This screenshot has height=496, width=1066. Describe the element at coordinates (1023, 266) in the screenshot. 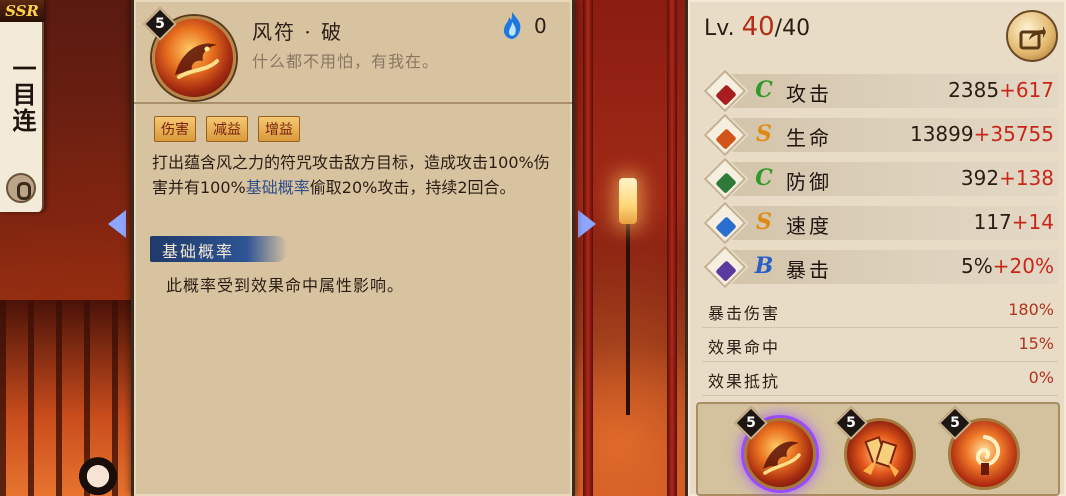

I see `stat-bonus: +20%` at that location.